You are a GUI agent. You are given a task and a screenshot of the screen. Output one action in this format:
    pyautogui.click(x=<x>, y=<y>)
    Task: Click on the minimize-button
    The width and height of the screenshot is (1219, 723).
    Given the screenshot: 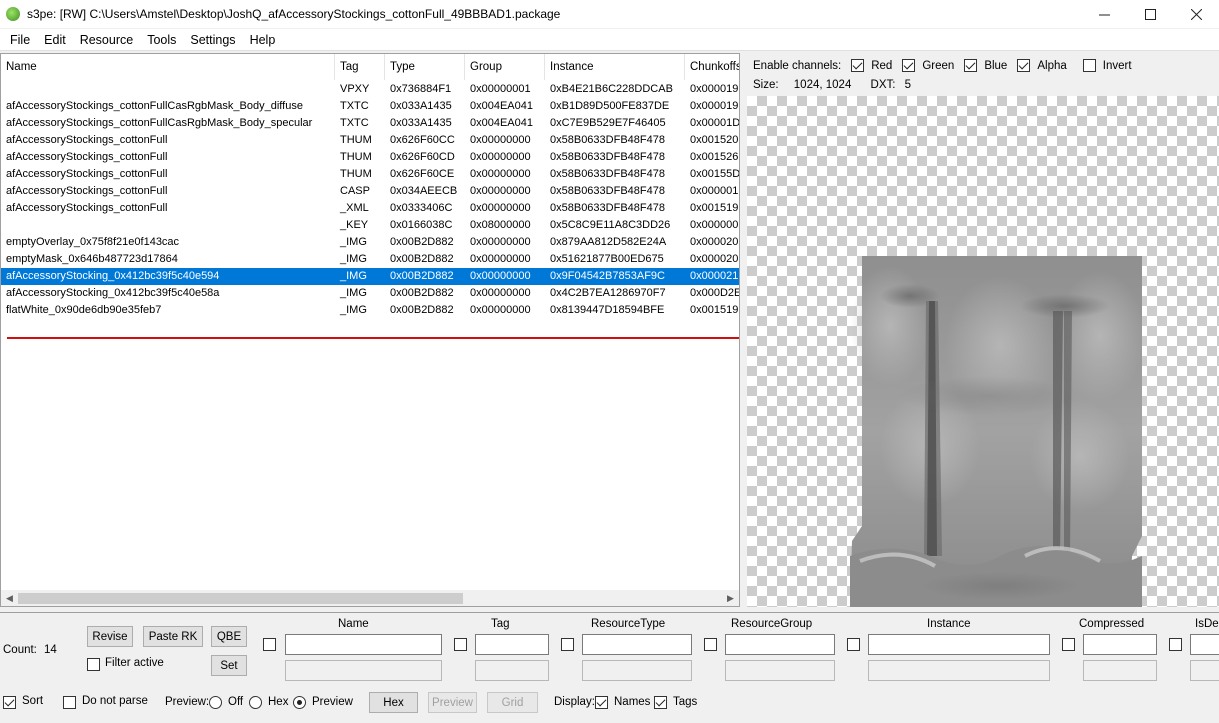 What is the action you would take?
    pyautogui.click(x=1104, y=14)
    